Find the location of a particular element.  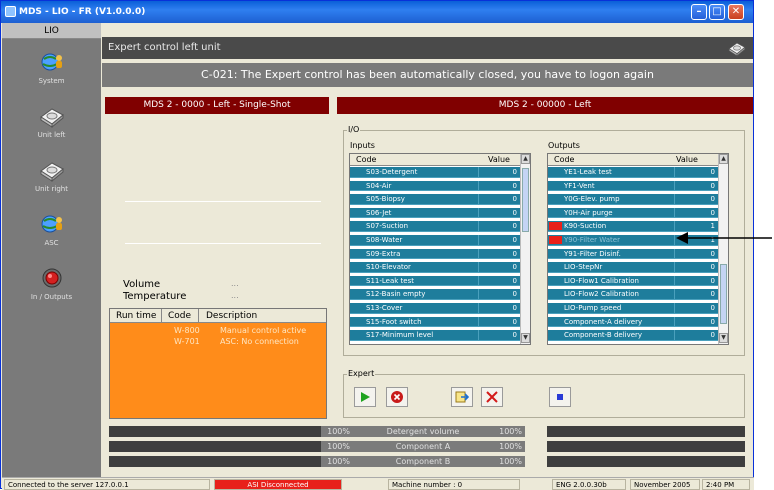

io-row: Component-A delivery 0 is located at coordinates (633, 322).